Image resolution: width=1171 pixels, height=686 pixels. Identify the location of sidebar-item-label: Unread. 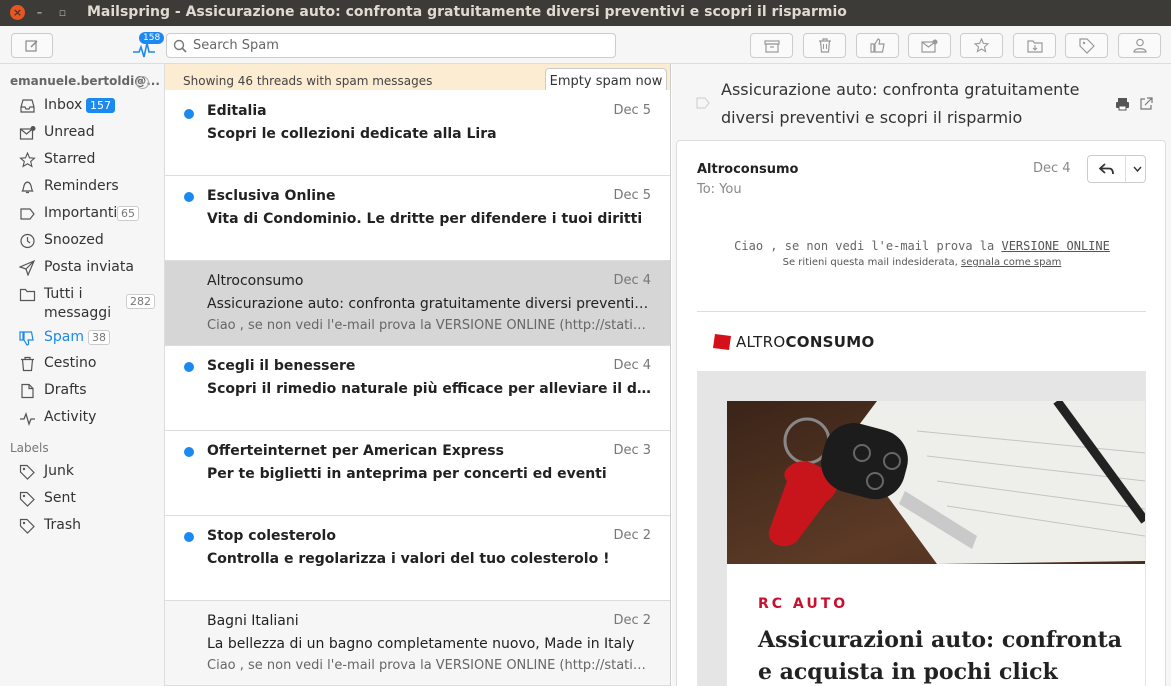
(69, 132).